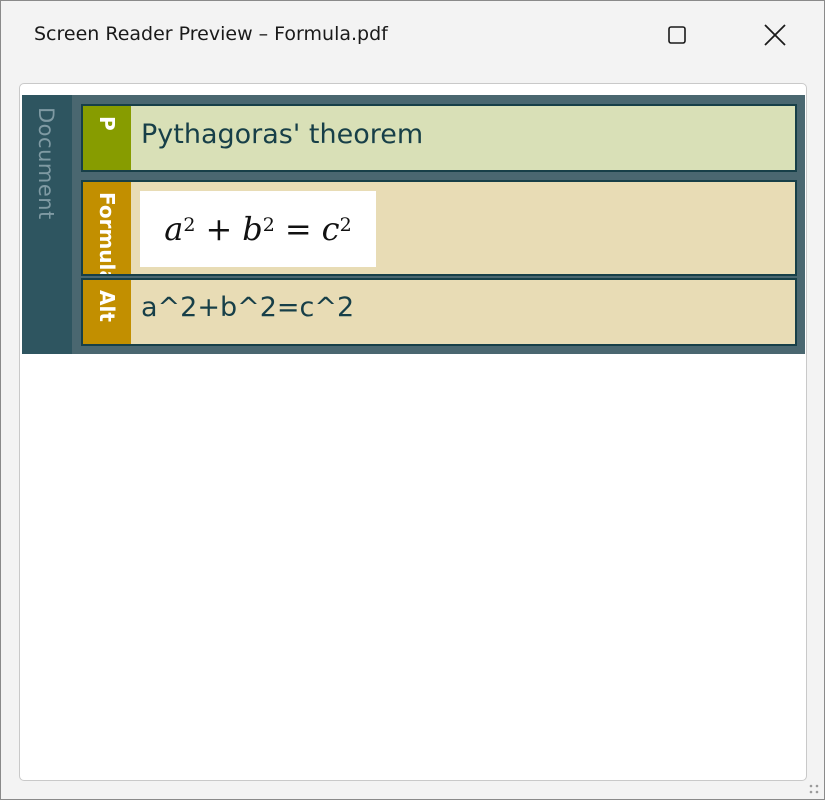 This screenshot has height=800, width=825. I want to click on maximize-button, so click(677, 35).